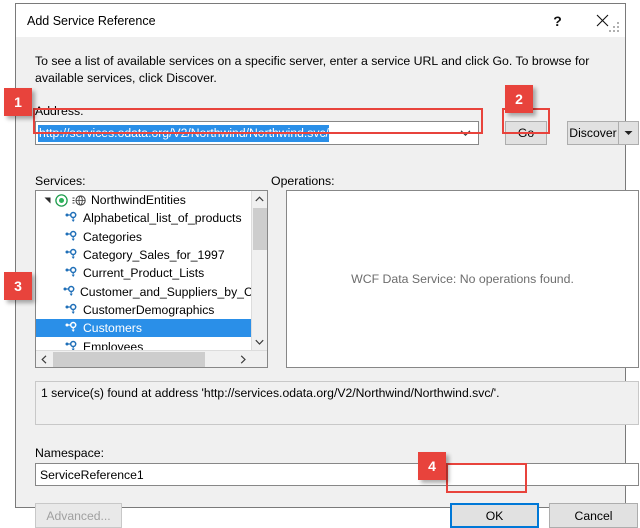 Image resolution: width=640 pixels, height=528 pixels. What do you see at coordinates (70, 328) in the screenshot?
I see `entity-set-selected-icon` at bounding box center [70, 328].